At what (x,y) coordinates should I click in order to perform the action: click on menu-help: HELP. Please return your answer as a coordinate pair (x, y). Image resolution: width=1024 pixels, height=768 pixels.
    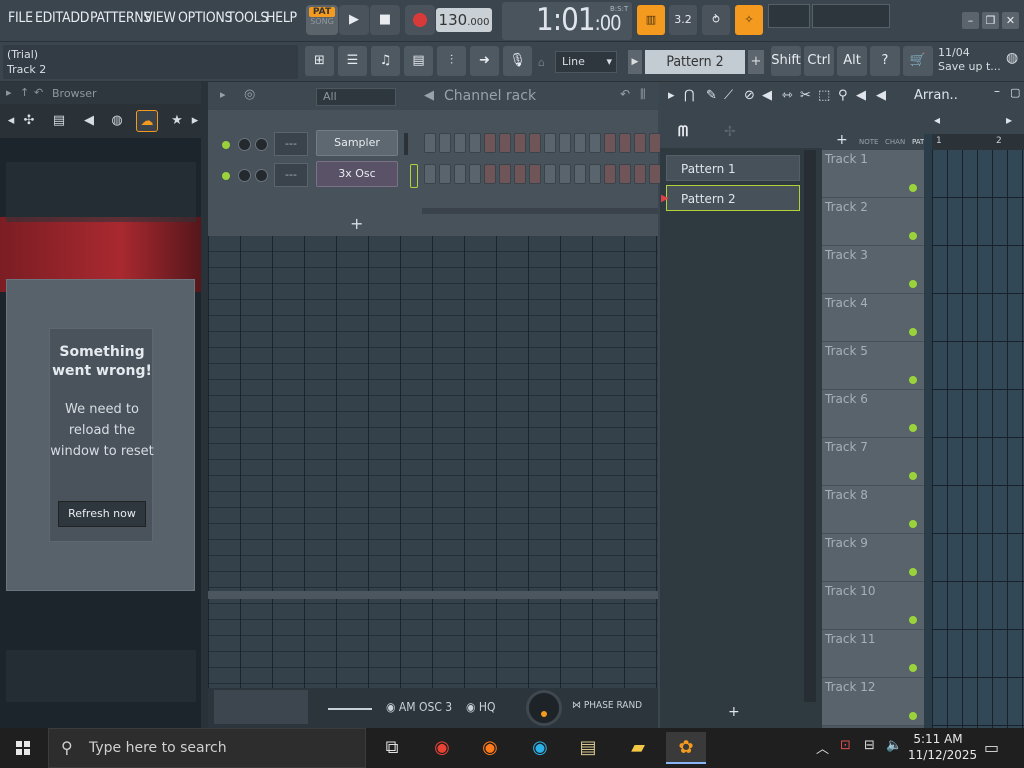
    Looking at the image, I should click on (281, 18).